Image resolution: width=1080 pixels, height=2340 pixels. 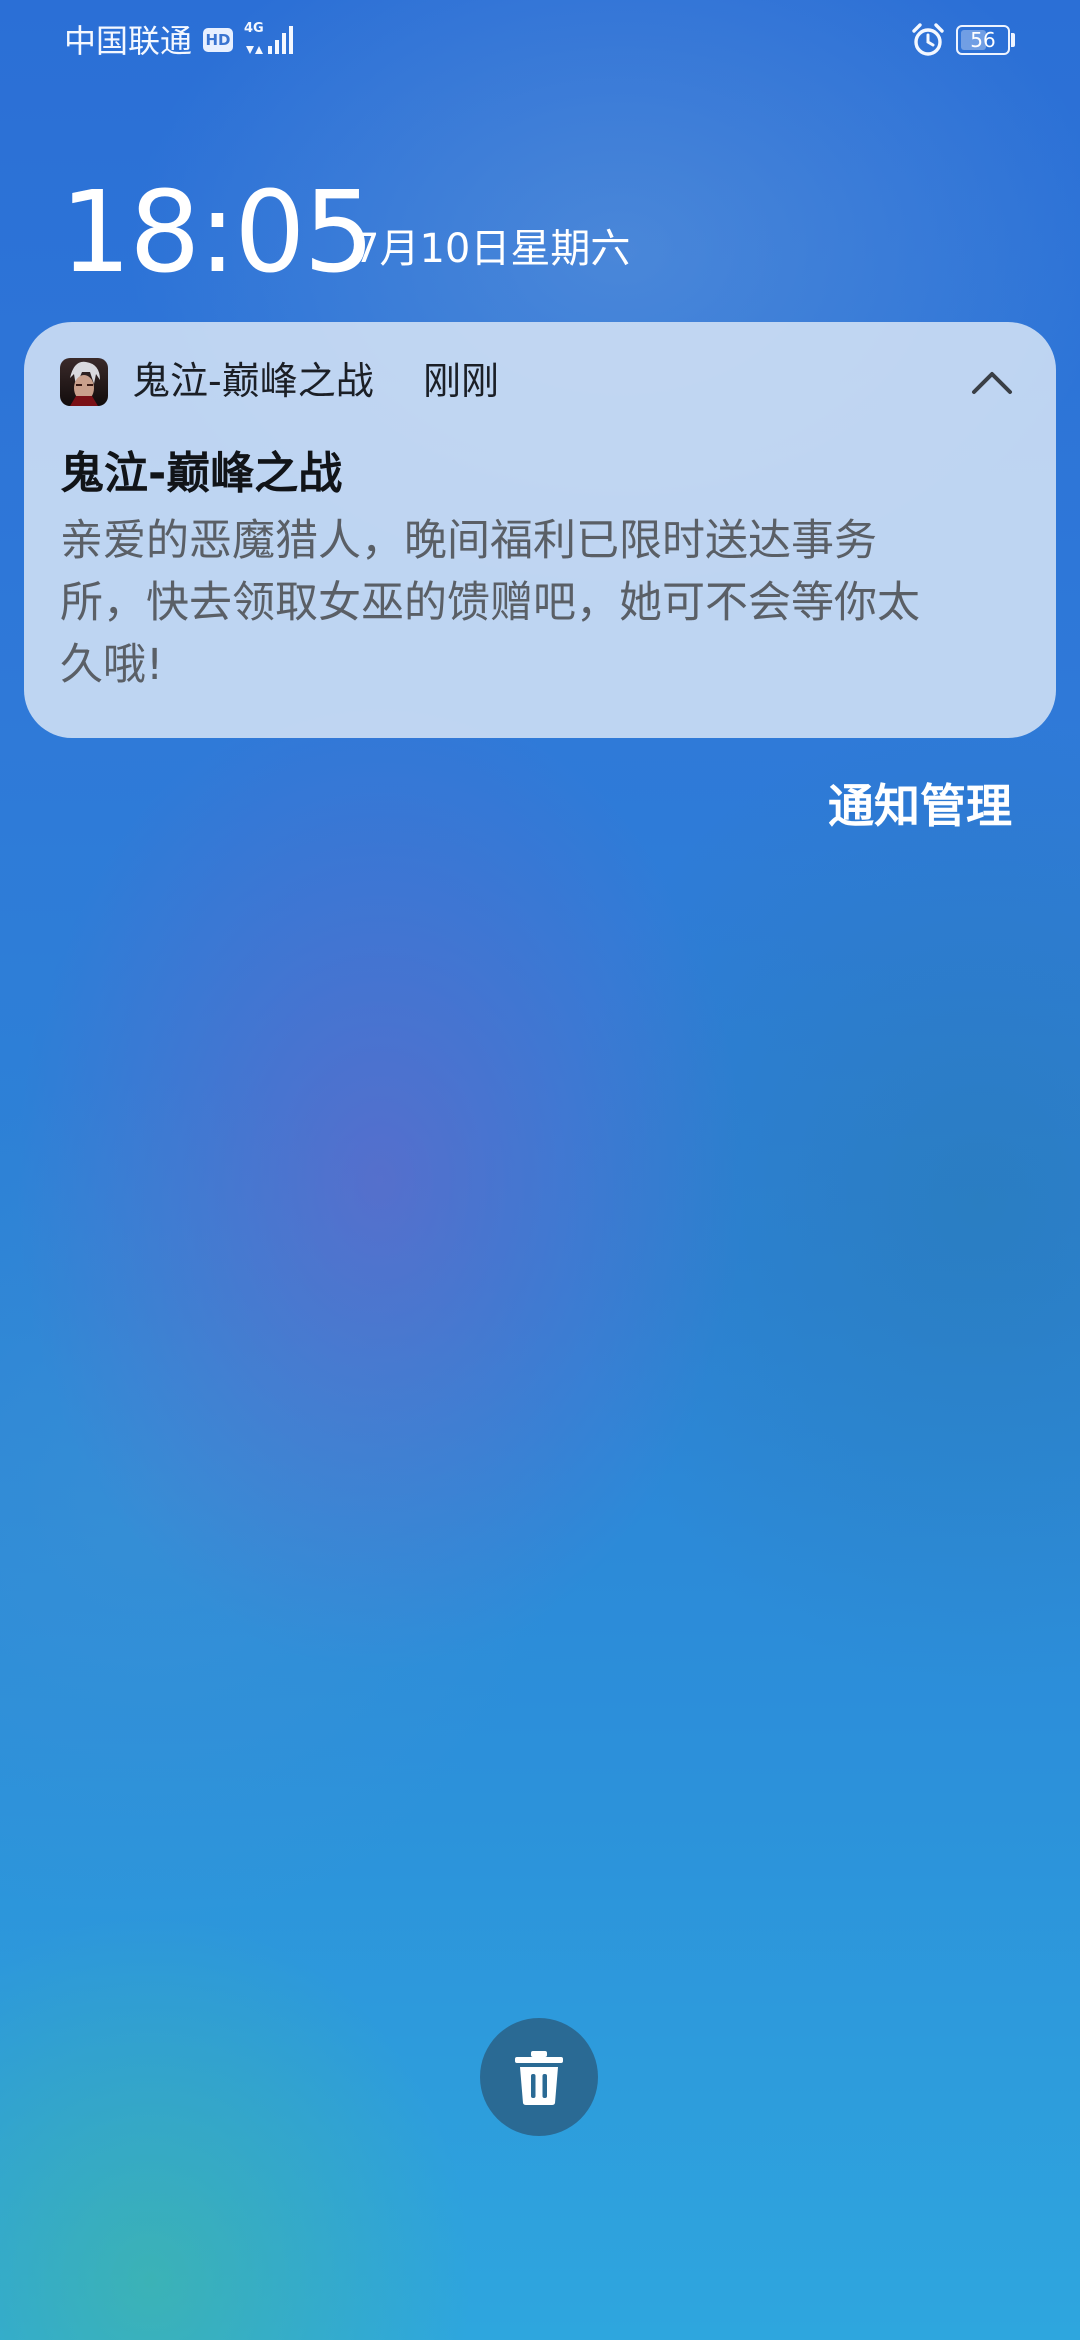 I want to click on clock-time: 18:05, so click(x=217, y=233).